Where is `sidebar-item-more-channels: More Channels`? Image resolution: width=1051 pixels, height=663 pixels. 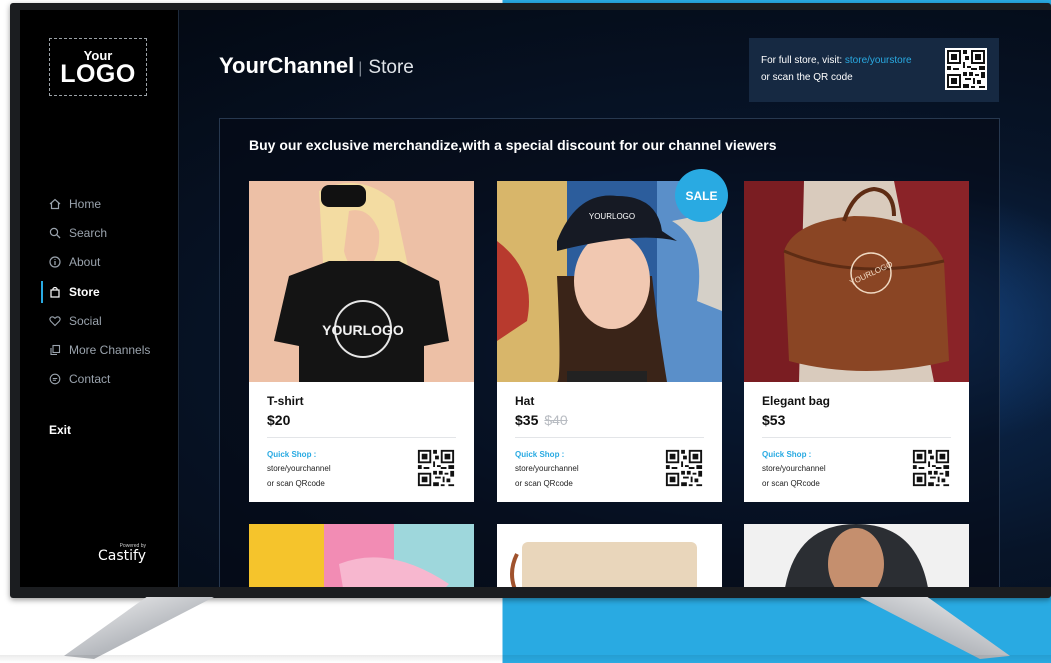 sidebar-item-more-channels: More Channels is located at coordinates (109, 349).